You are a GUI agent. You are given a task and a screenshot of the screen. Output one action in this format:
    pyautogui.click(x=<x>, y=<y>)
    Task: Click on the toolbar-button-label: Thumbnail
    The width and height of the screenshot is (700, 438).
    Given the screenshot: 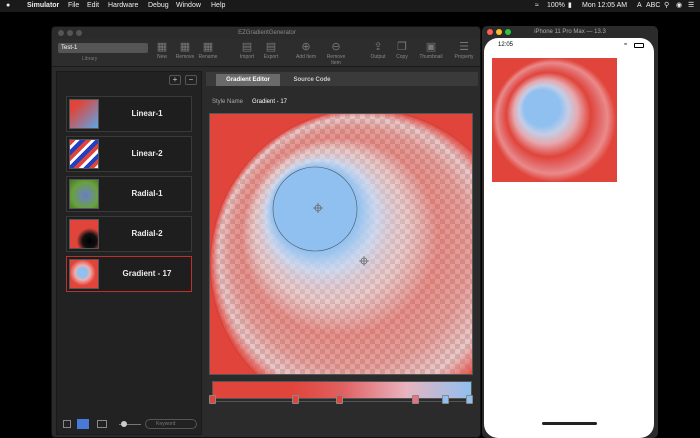 What is the action you would take?
    pyautogui.click(x=431, y=57)
    